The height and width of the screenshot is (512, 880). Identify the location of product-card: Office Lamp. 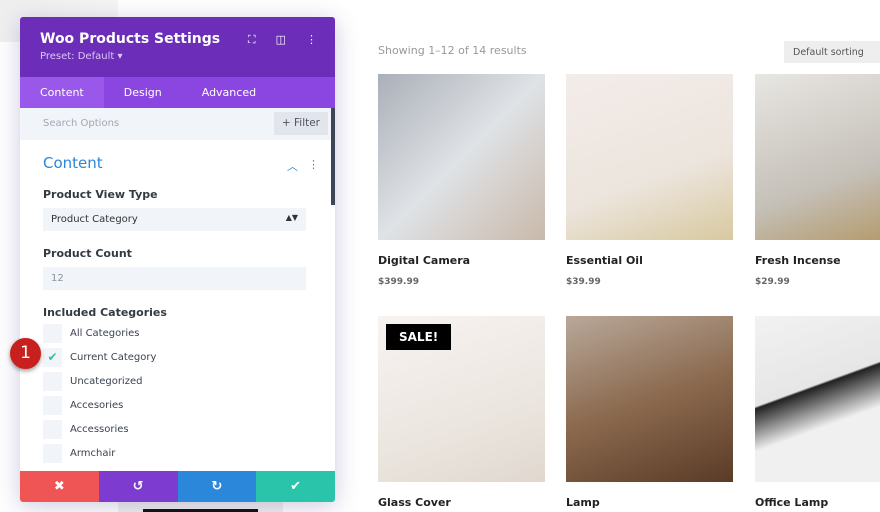
(817, 412).